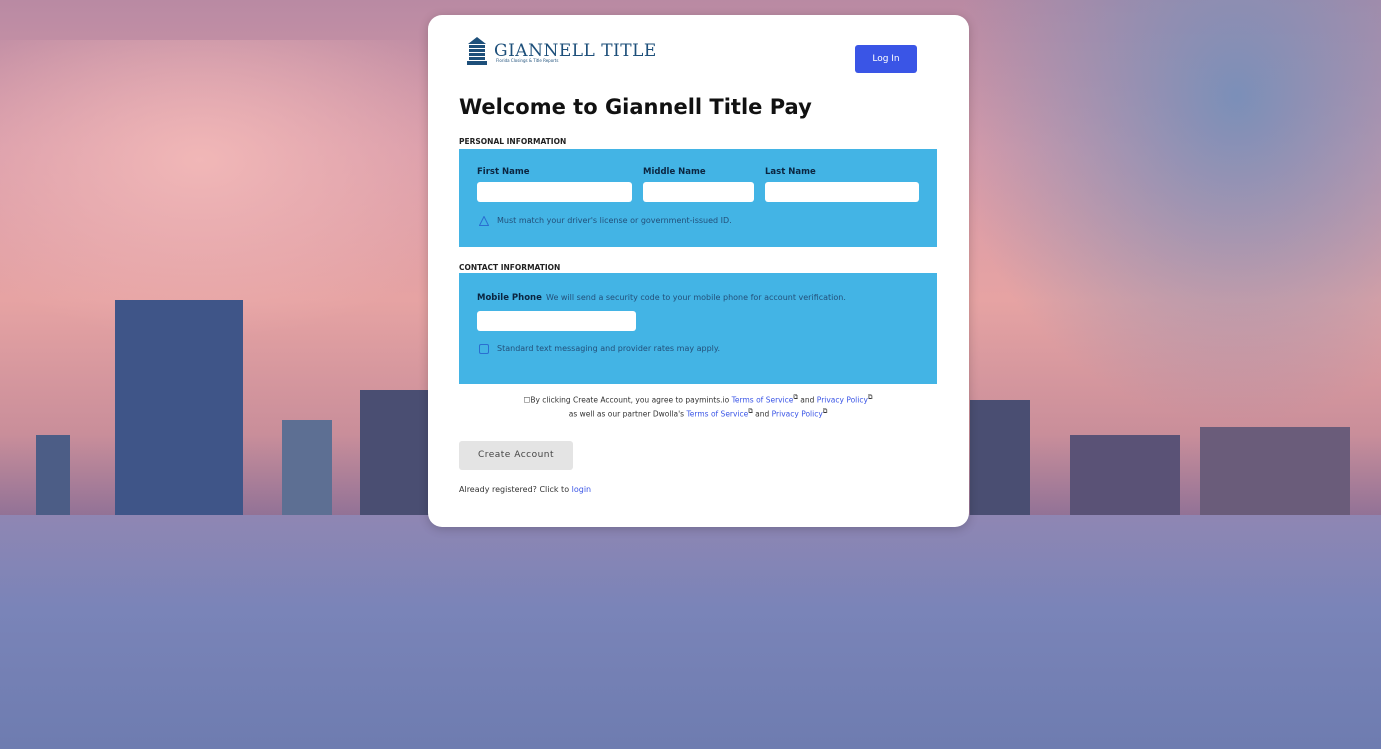 This screenshot has width=1381, height=749. I want to click on first-name-label: First Name, so click(503, 172).